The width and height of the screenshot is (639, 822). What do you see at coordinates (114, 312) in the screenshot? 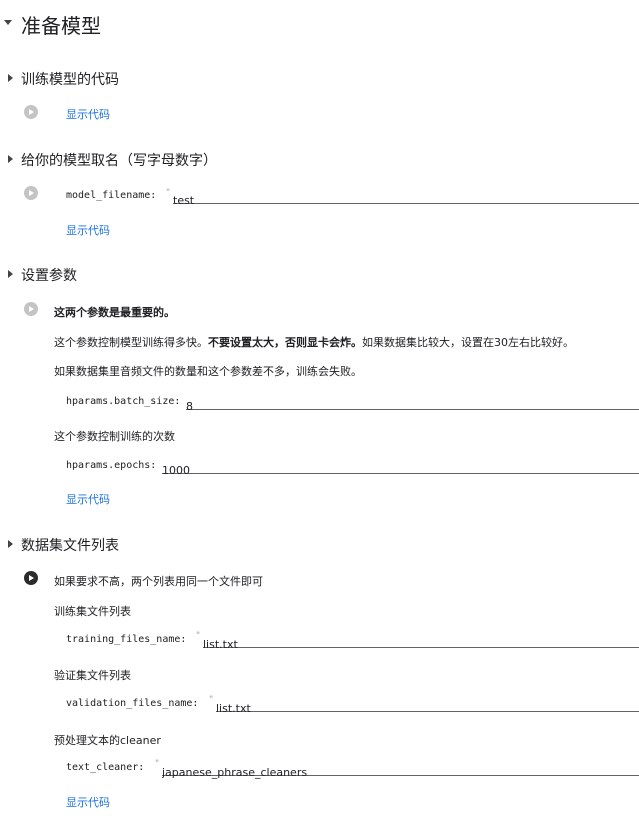
I see `params-note: 这两个参数是最重要的。` at bounding box center [114, 312].